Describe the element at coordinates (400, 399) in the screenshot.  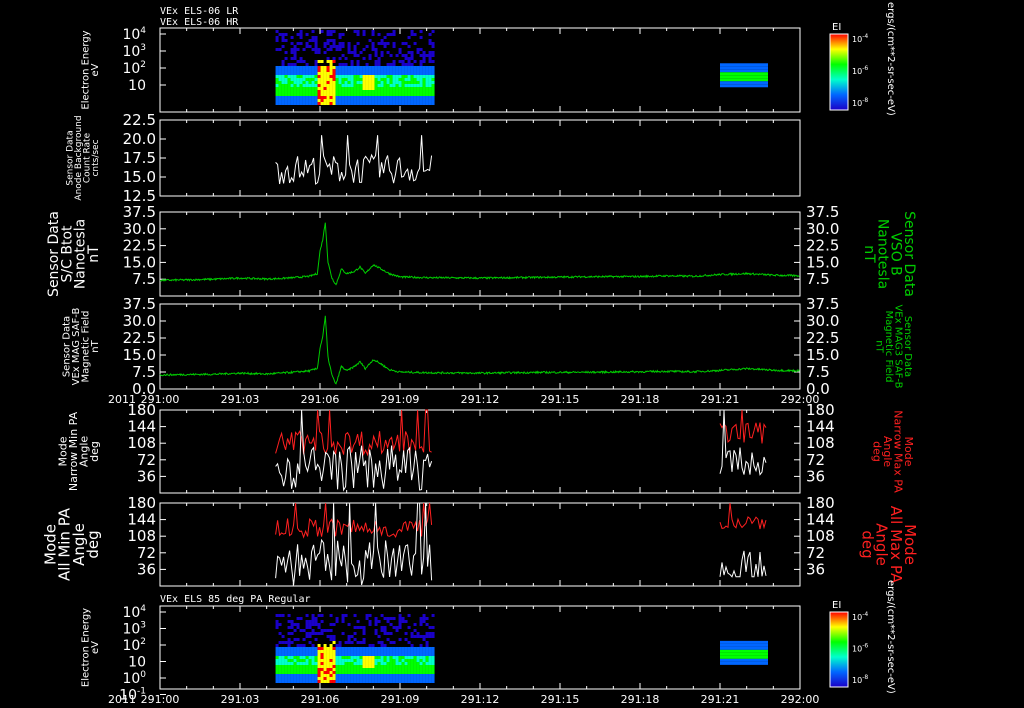
I see `x-tick-label: 291:09` at that location.